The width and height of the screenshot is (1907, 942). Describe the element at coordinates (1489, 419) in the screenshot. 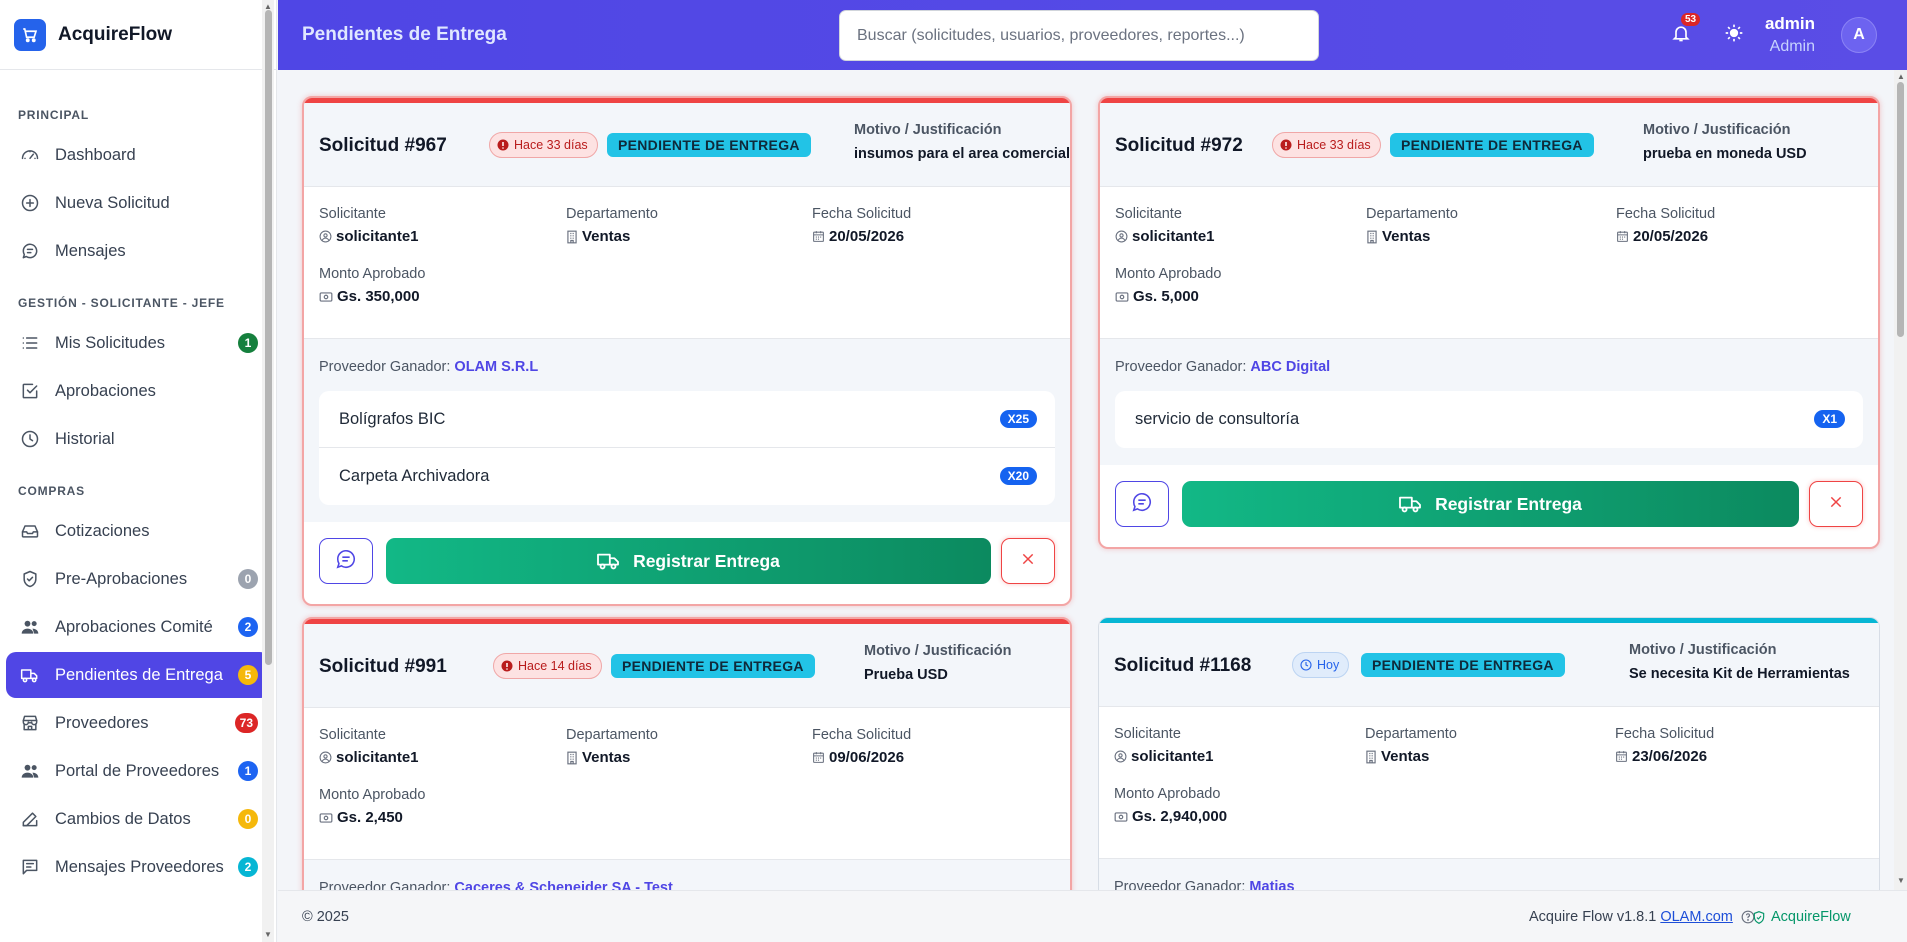

I see `item-list: servicio de consultoría X1` at that location.